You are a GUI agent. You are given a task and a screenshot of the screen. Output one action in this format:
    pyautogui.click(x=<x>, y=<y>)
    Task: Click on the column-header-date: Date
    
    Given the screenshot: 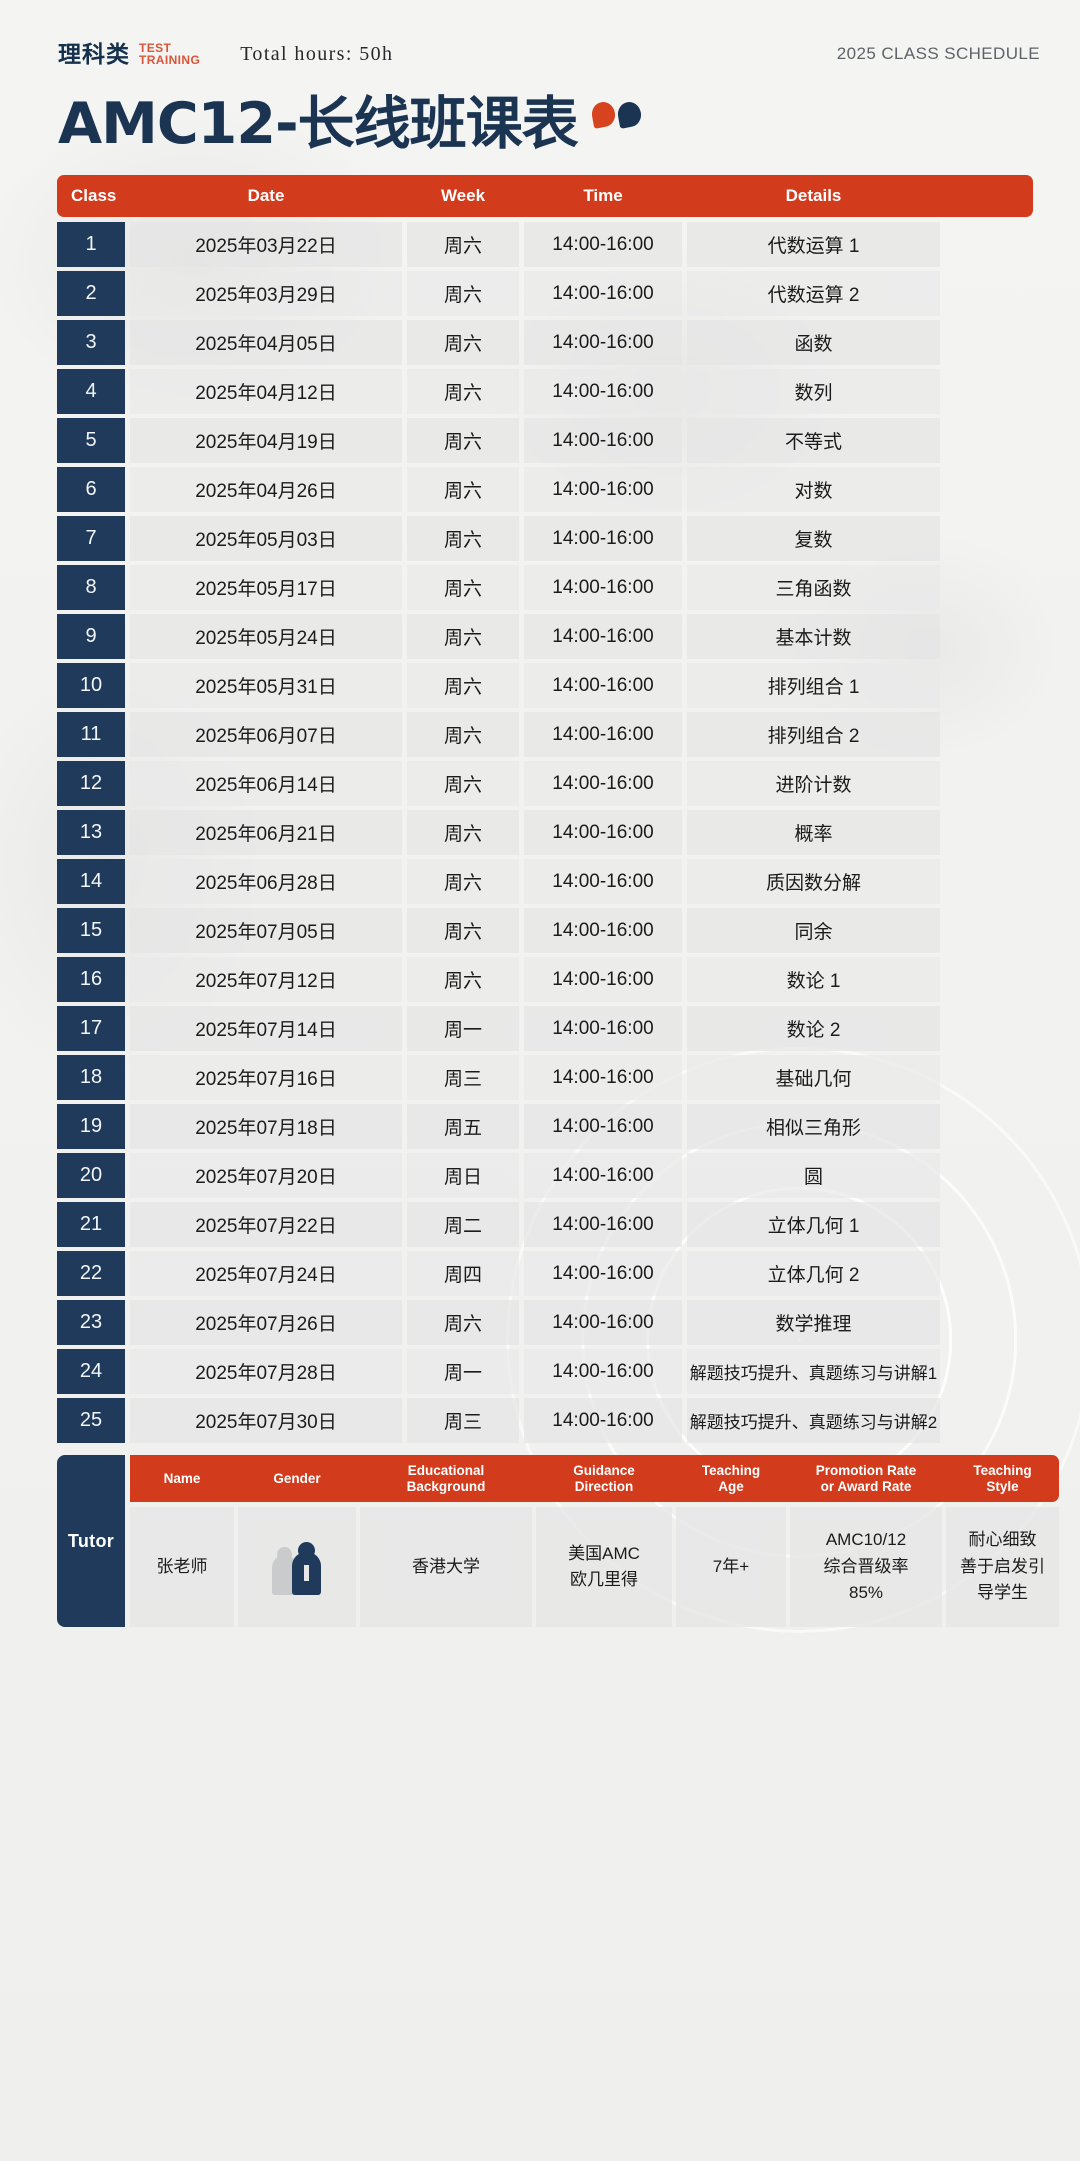 What is the action you would take?
    pyautogui.click(x=266, y=195)
    